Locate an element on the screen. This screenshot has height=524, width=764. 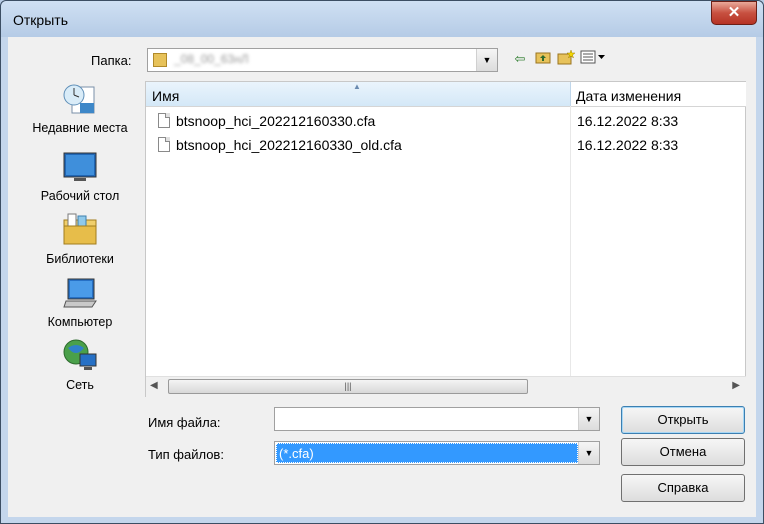
help-button: Справка is located at coordinates (683, 488).